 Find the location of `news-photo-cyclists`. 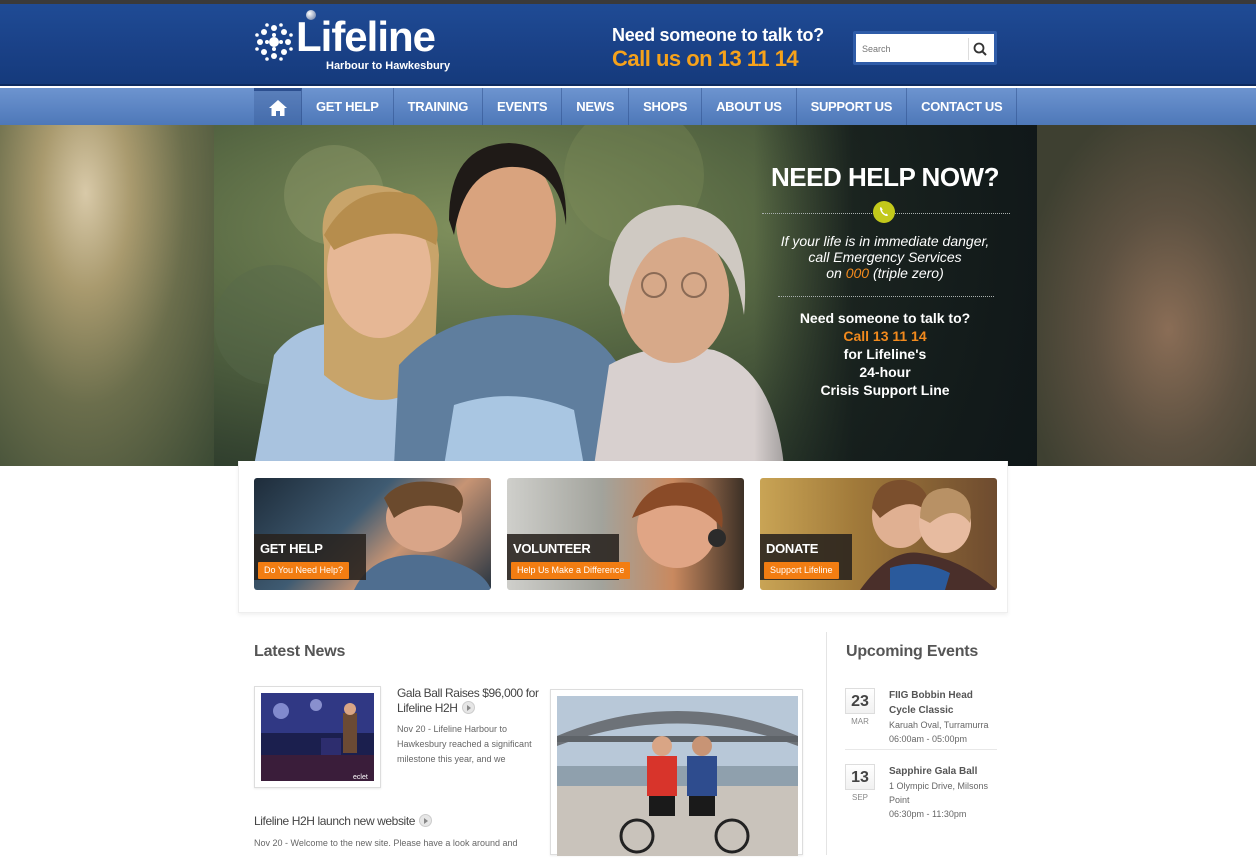

news-photo-cyclists is located at coordinates (676, 772).